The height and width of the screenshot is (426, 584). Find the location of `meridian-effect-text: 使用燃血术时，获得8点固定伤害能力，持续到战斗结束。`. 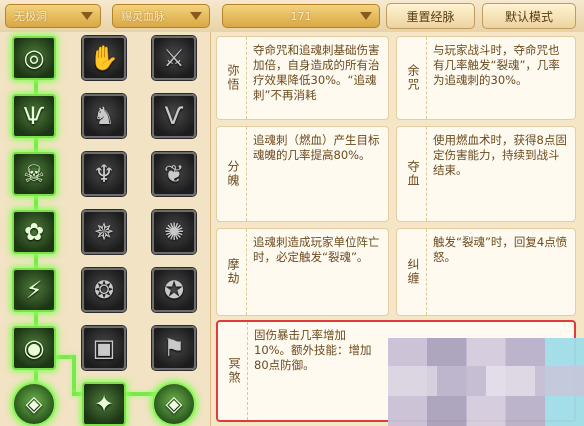

meridian-effect-text: 使用燃血术时，获得8点固定伤害能力，持续到战斗结束。 is located at coordinates (500, 155).